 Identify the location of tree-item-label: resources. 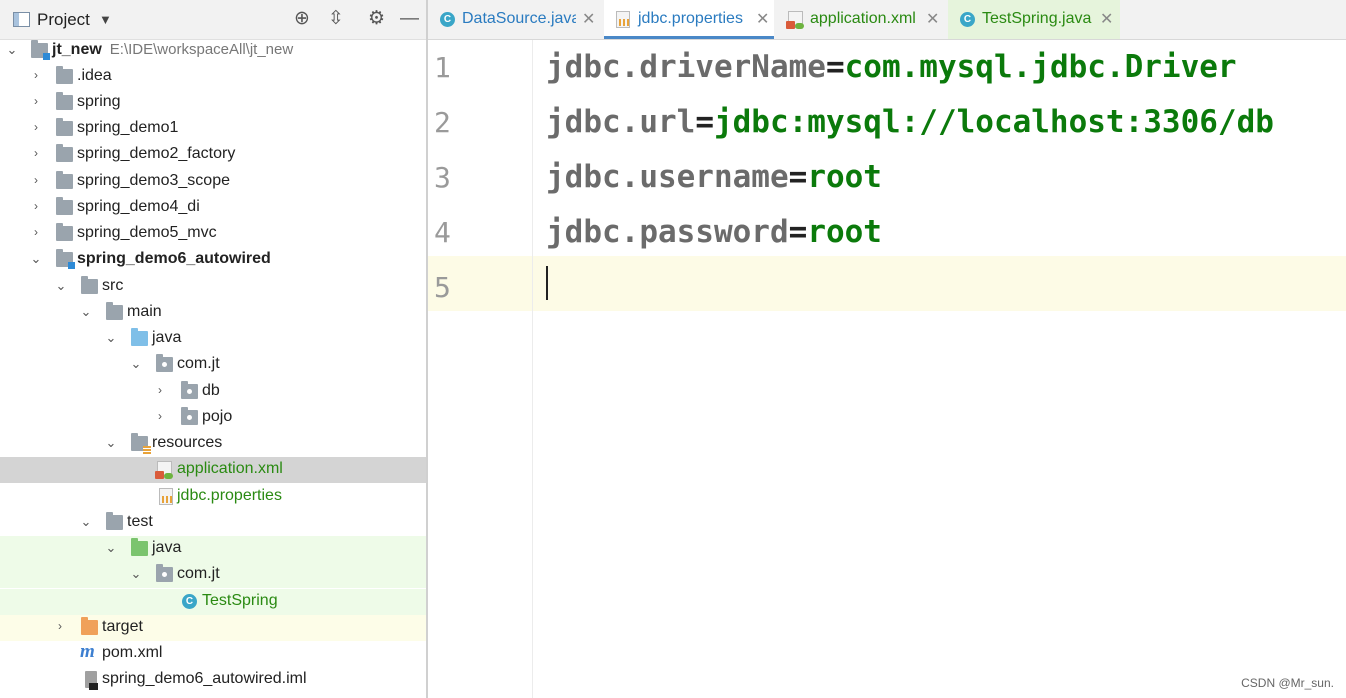
(187, 442).